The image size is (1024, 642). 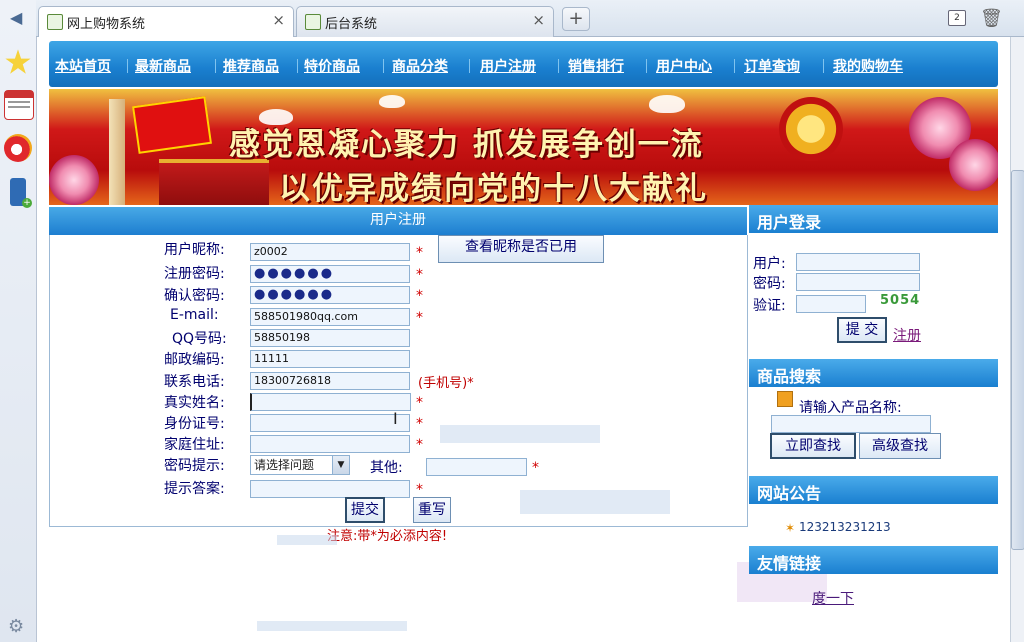 What do you see at coordinates (466, 145) in the screenshot?
I see `banner-slogan-line1: 感觉恩凝心聚力 抓发展争创一流` at bounding box center [466, 145].